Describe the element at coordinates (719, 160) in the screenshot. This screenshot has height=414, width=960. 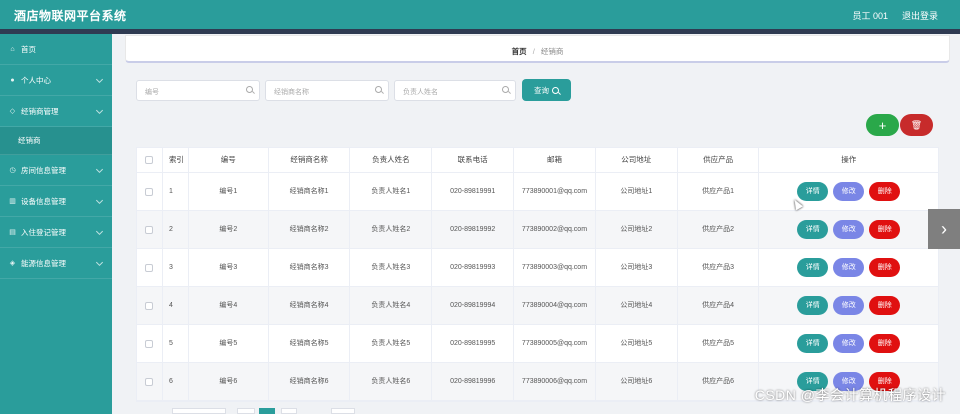
I see `header-product: 供应产品` at that location.